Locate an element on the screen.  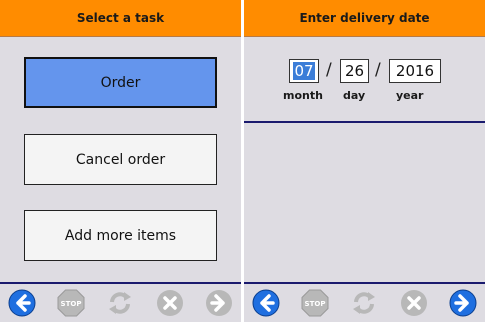
year-field: 2016 is located at coordinates (415, 71).